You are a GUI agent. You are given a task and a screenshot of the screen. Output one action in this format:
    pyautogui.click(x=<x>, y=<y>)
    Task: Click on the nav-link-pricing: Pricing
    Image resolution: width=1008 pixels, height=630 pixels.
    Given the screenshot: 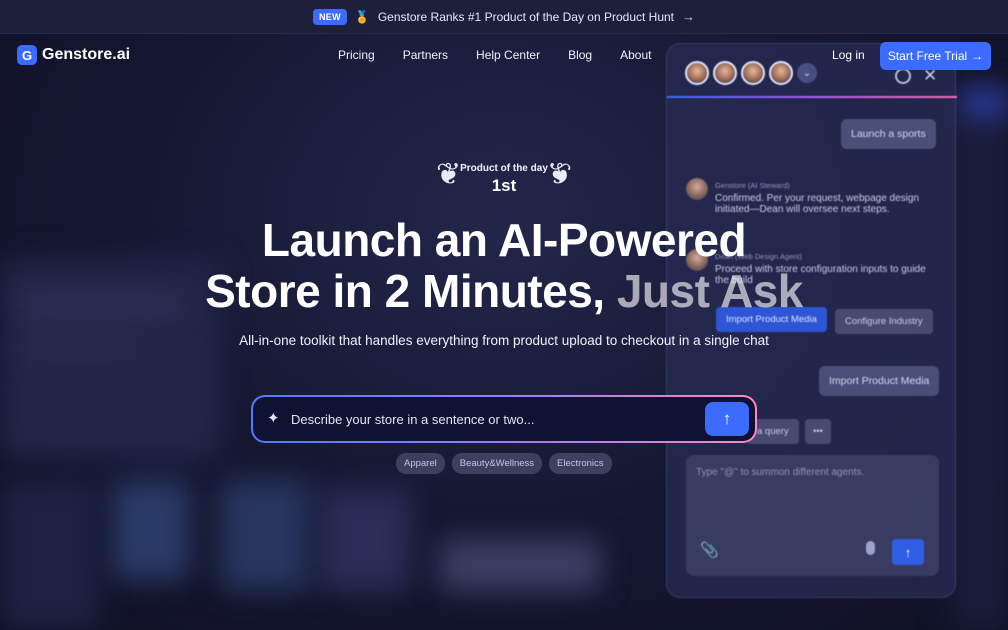 What is the action you would take?
    pyautogui.click(x=356, y=55)
    